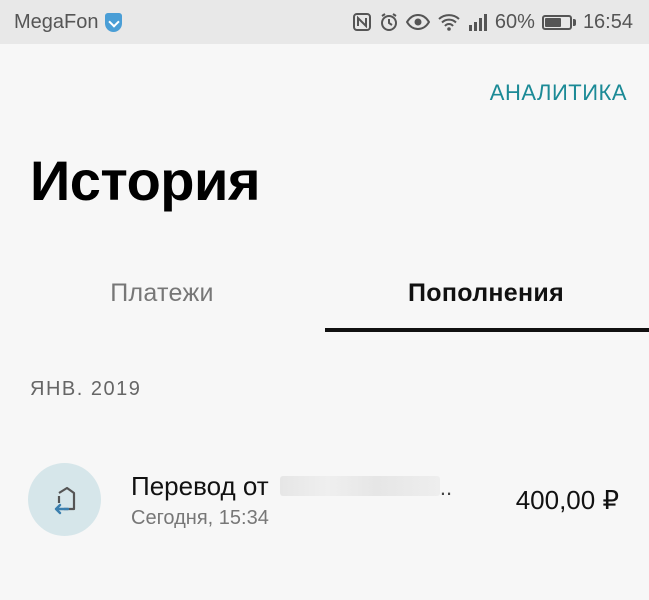 The width and height of the screenshot is (649, 600). I want to click on status-bar-left: MegaFon, so click(68, 22).